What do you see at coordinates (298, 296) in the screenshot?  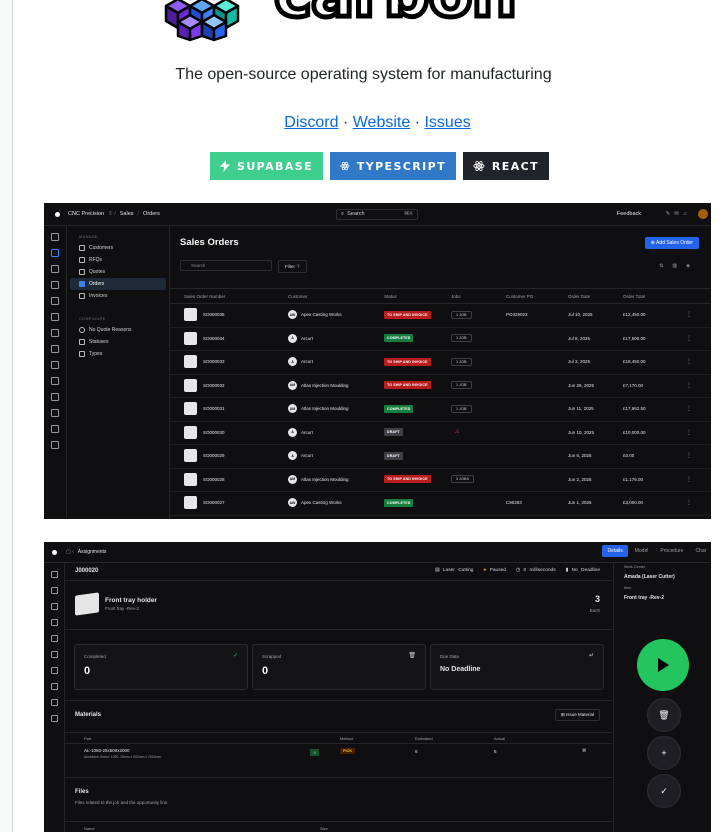 I see `col-customer: Customer` at bounding box center [298, 296].